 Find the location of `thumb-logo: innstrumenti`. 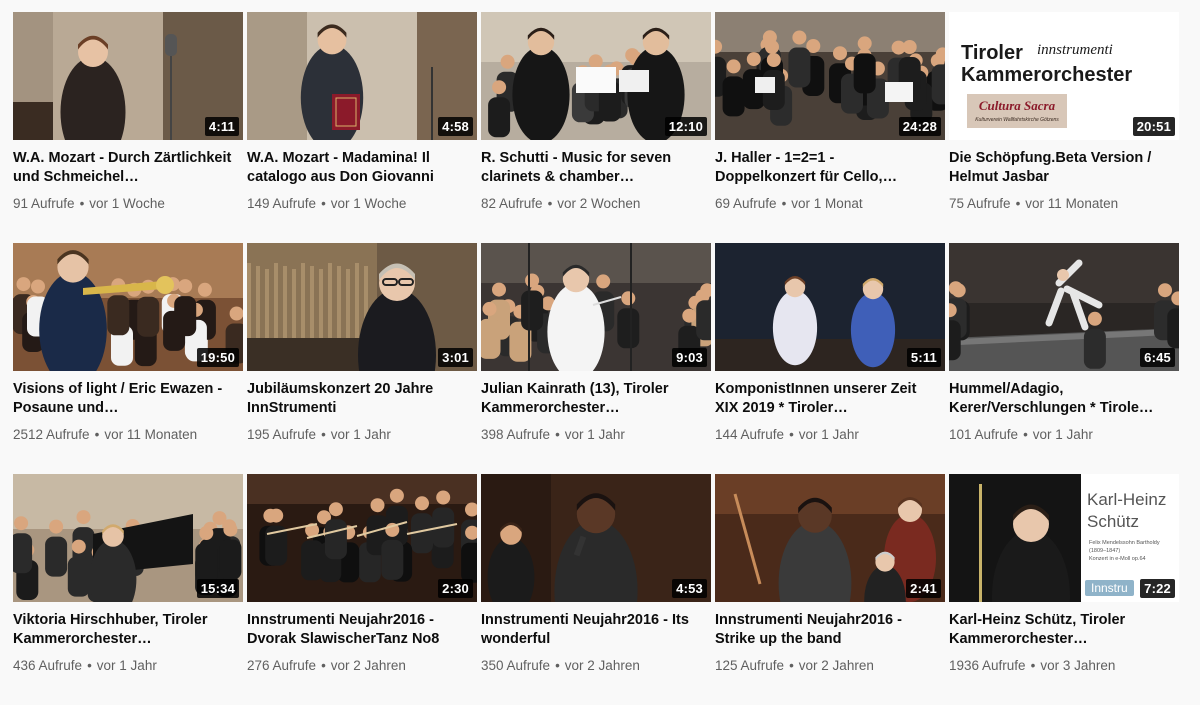

thumb-logo: innstrumenti is located at coordinates (1075, 50).